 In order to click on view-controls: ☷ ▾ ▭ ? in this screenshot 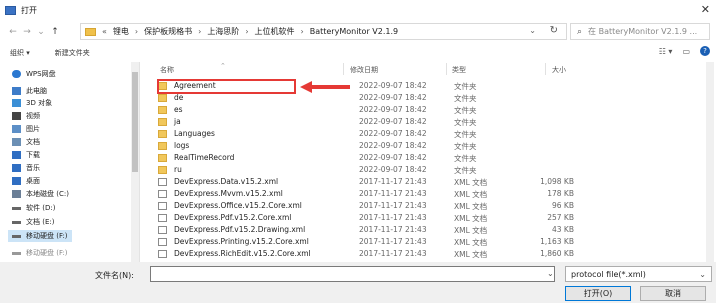, I will do `click(684, 51)`.